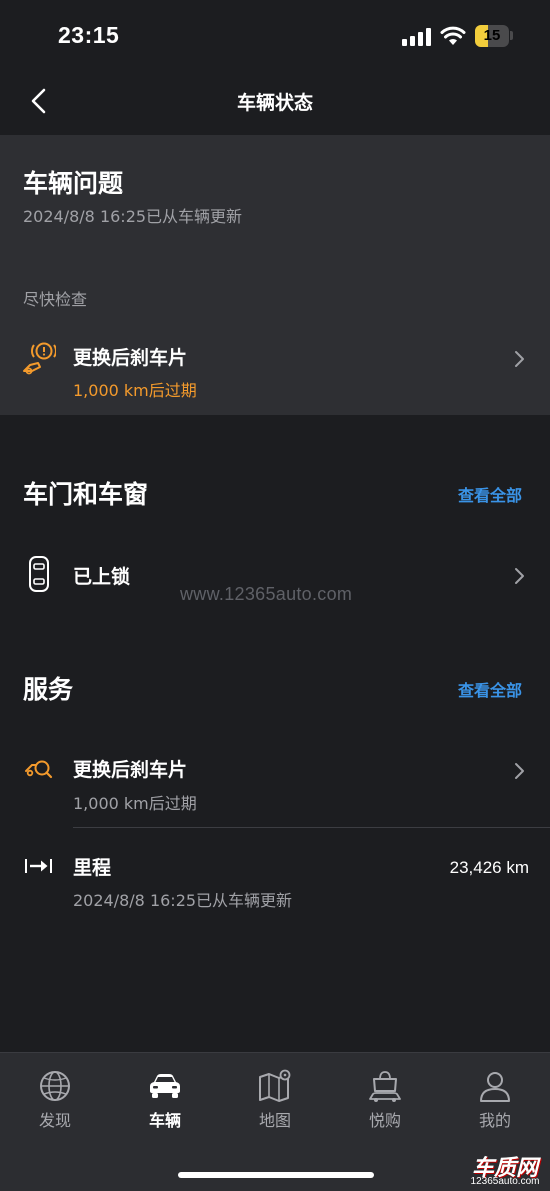 The image size is (550, 1191). Describe the element at coordinates (489, 867) in the screenshot. I see `mileage-value: 23,426 km` at that location.